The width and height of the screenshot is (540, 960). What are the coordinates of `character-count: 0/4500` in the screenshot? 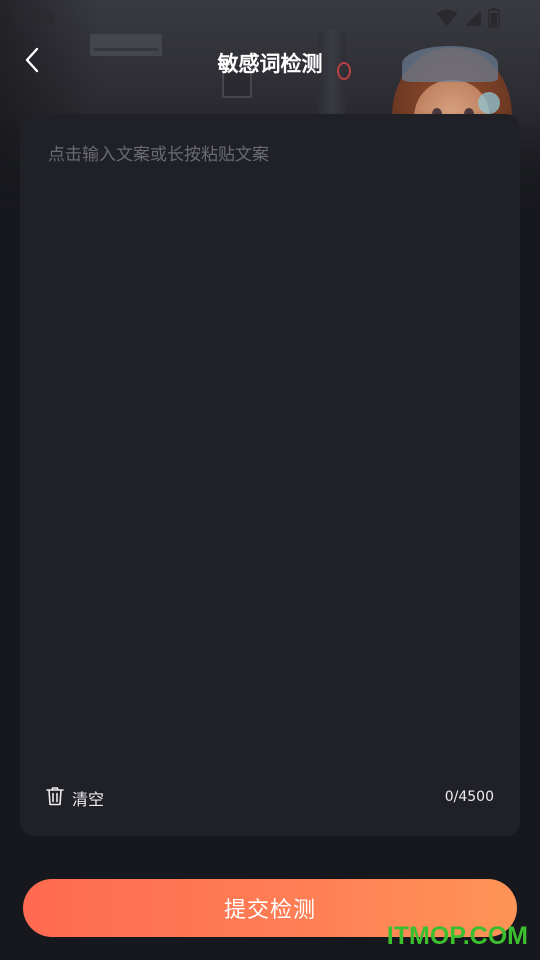 It's located at (469, 797).